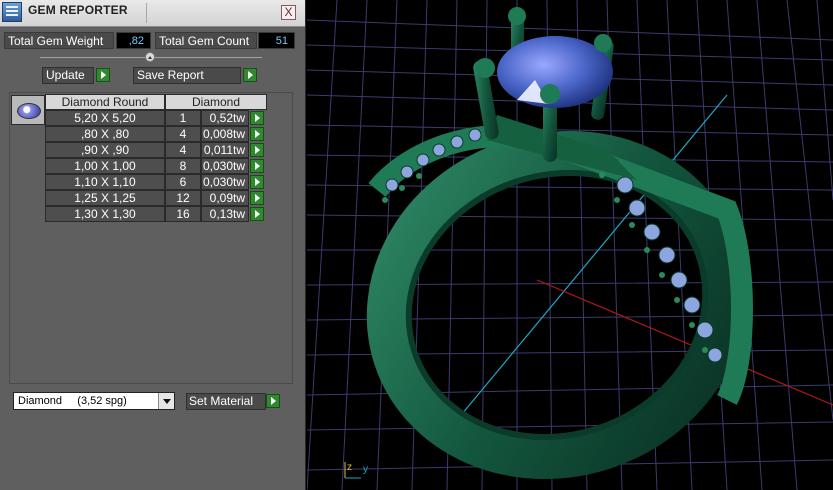 This screenshot has height=490, width=833. What do you see at coordinates (225, 150) in the screenshot?
I see `gem-weight: 0,011tw` at bounding box center [225, 150].